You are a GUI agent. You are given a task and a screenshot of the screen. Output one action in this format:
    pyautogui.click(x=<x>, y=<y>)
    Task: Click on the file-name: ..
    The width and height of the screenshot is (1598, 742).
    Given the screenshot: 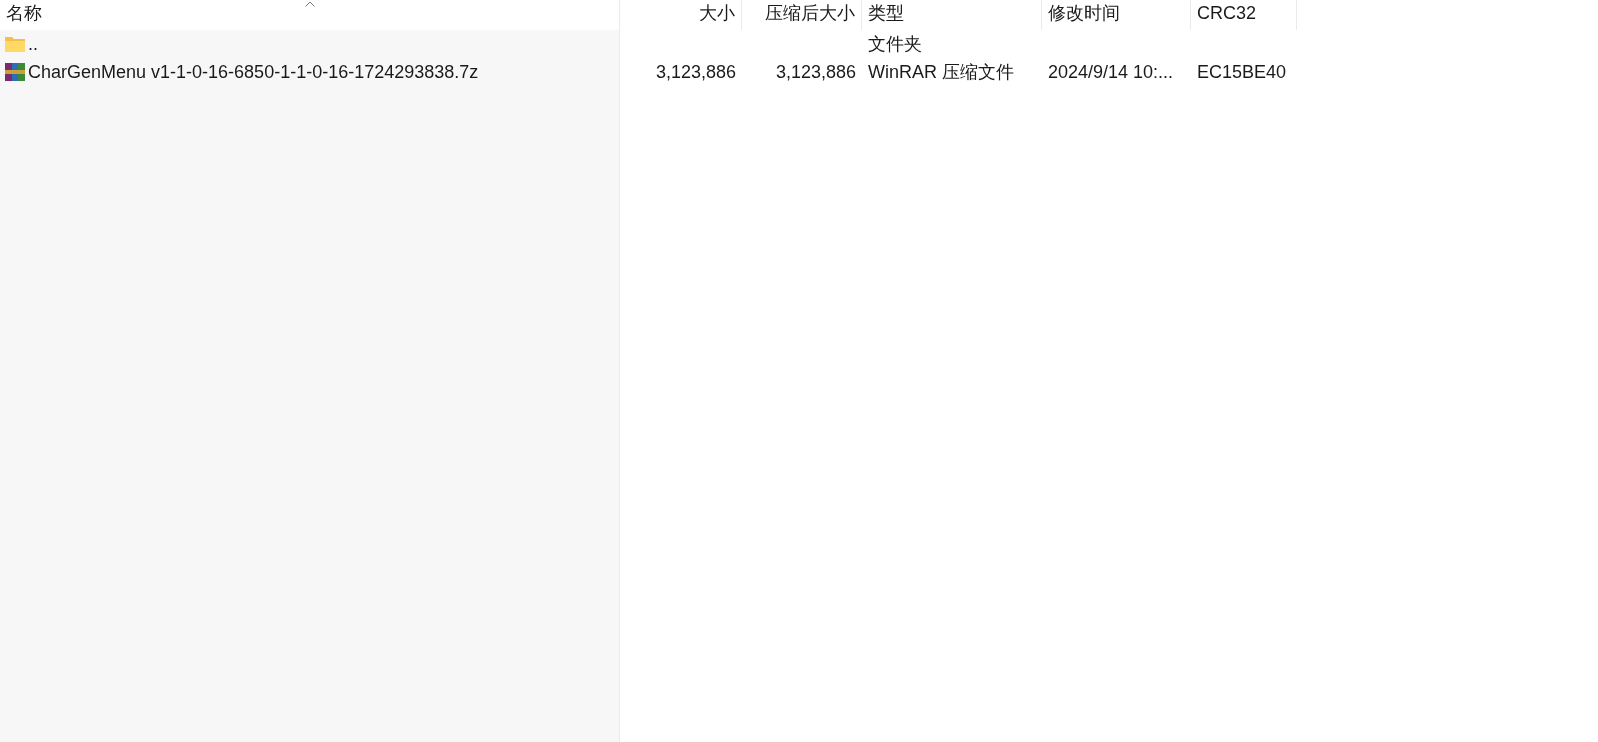 What is the action you would take?
    pyautogui.click(x=33, y=44)
    